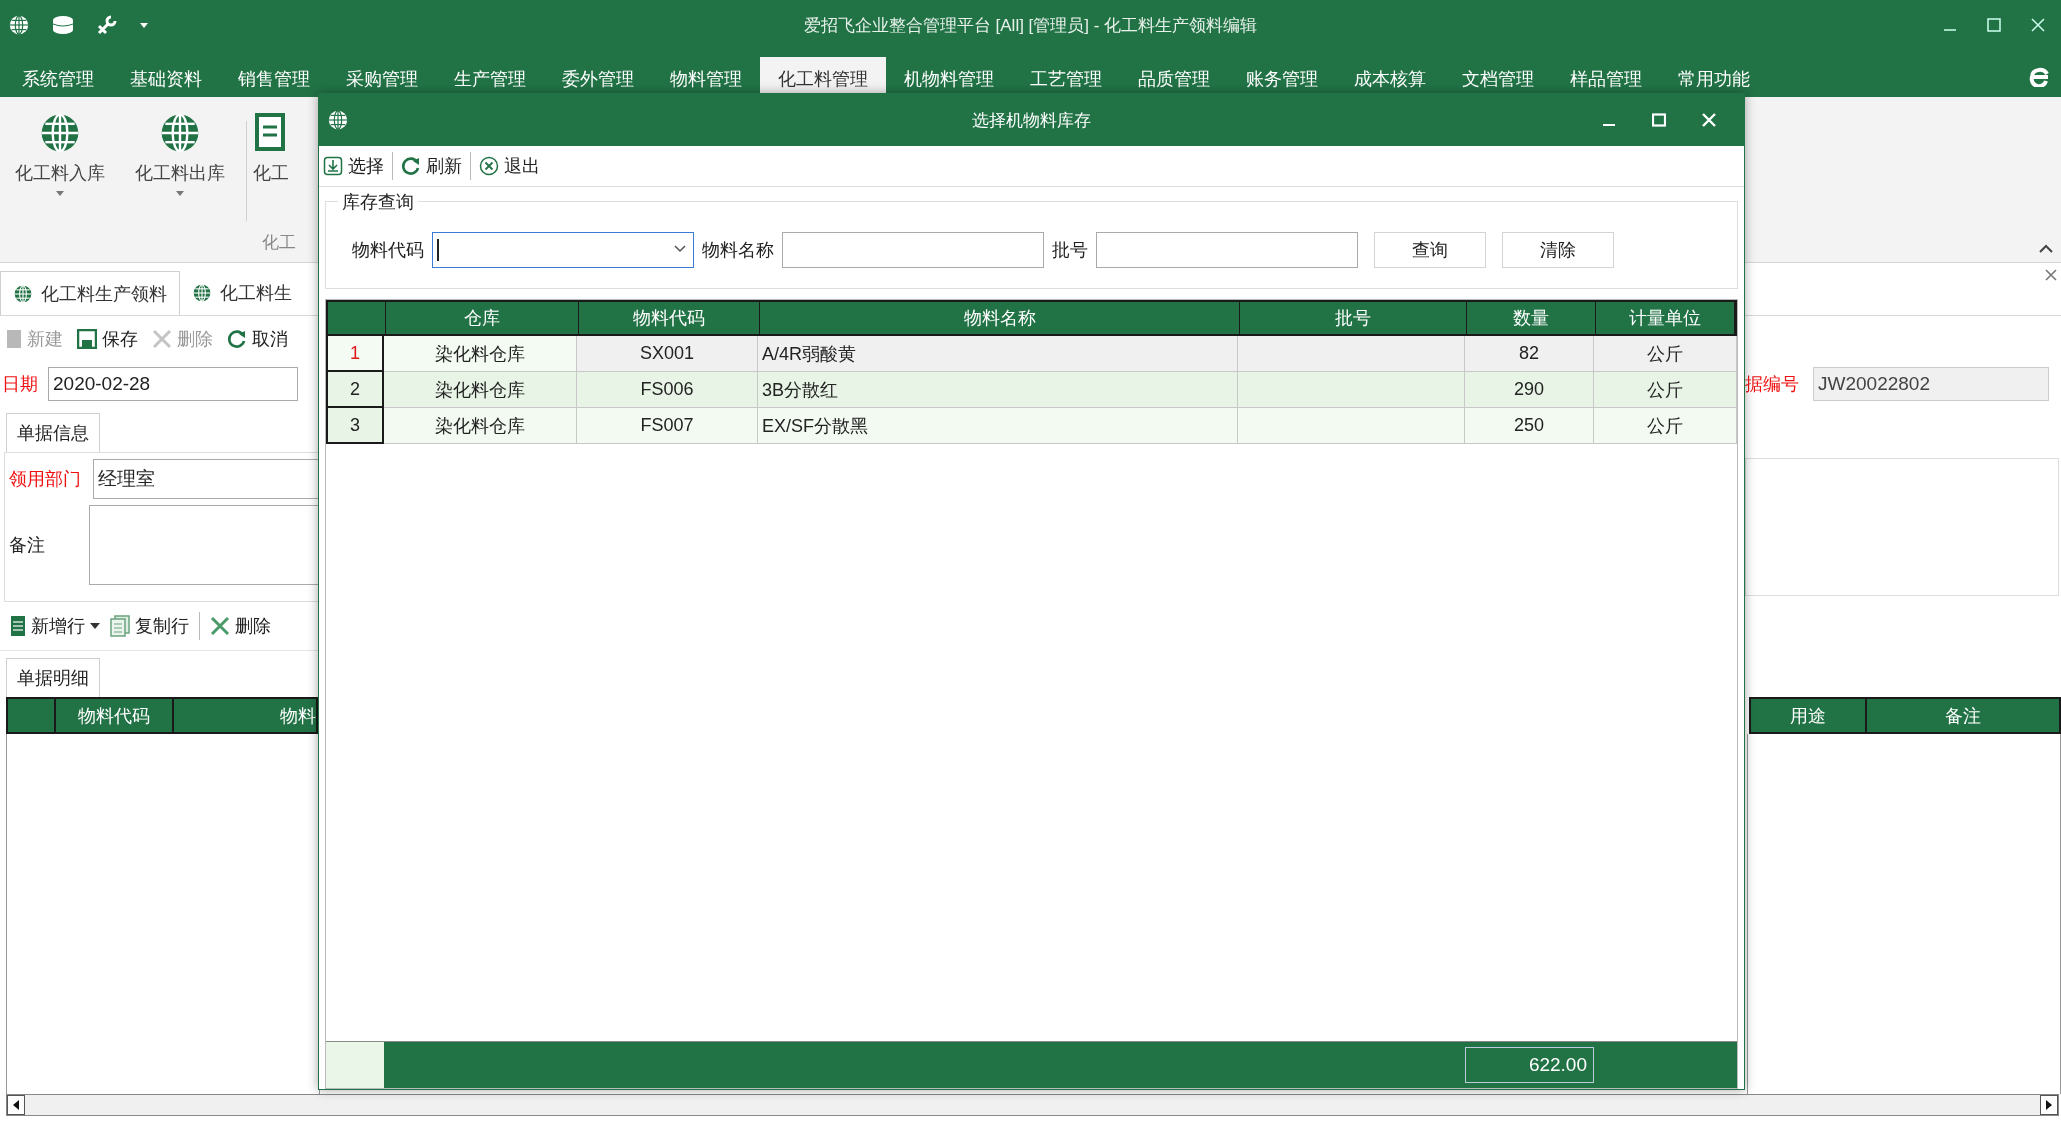 The width and height of the screenshot is (2061, 1125). Describe the element at coordinates (355, 390) in the screenshot. I see `row-number: 2` at that location.